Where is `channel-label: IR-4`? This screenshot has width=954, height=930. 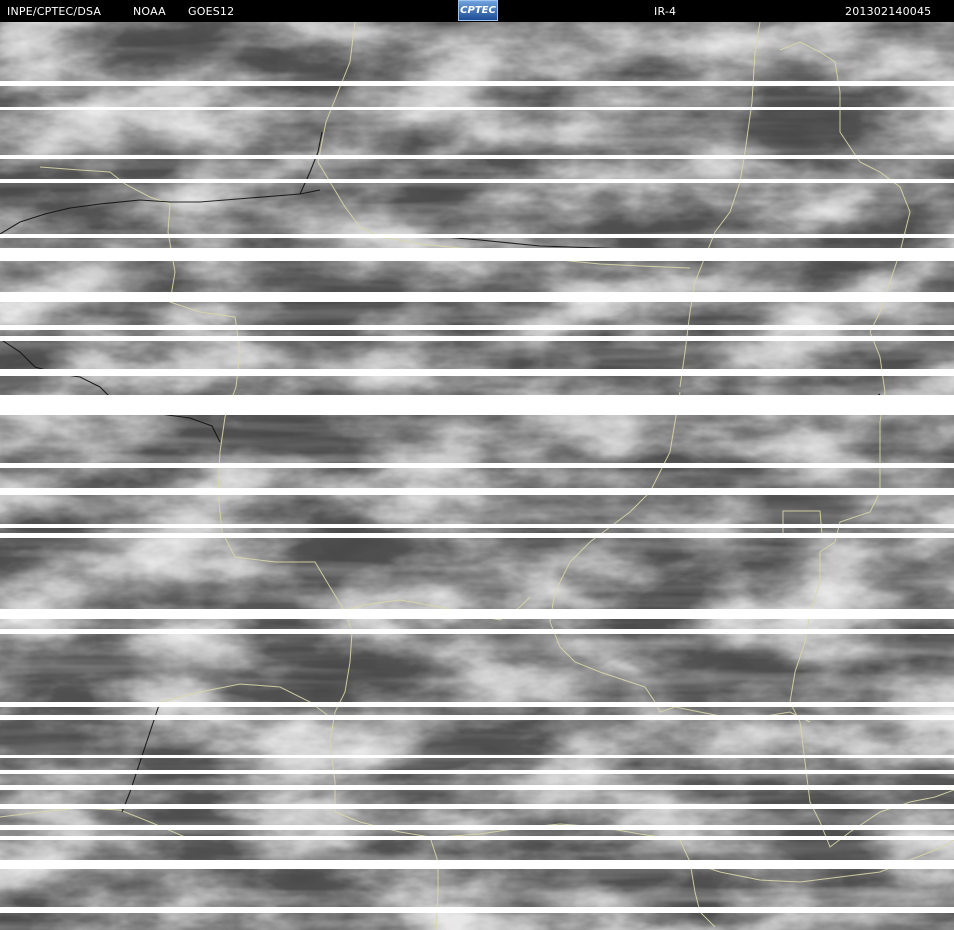
channel-label: IR-4 is located at coordinates (665, 11).